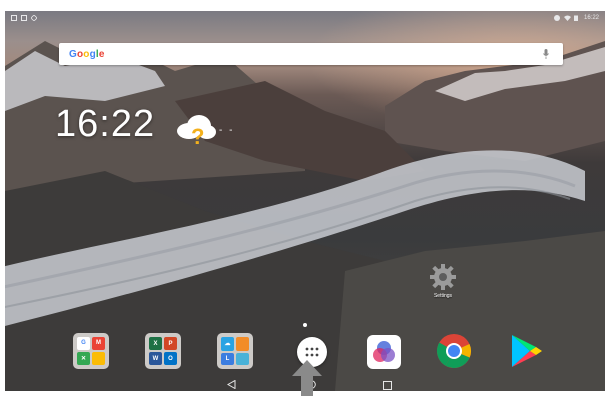  What do you see at coordinates (305, 325) in the screenshot?
I see `page-indicator-dot` at bounding box center [305, 325].